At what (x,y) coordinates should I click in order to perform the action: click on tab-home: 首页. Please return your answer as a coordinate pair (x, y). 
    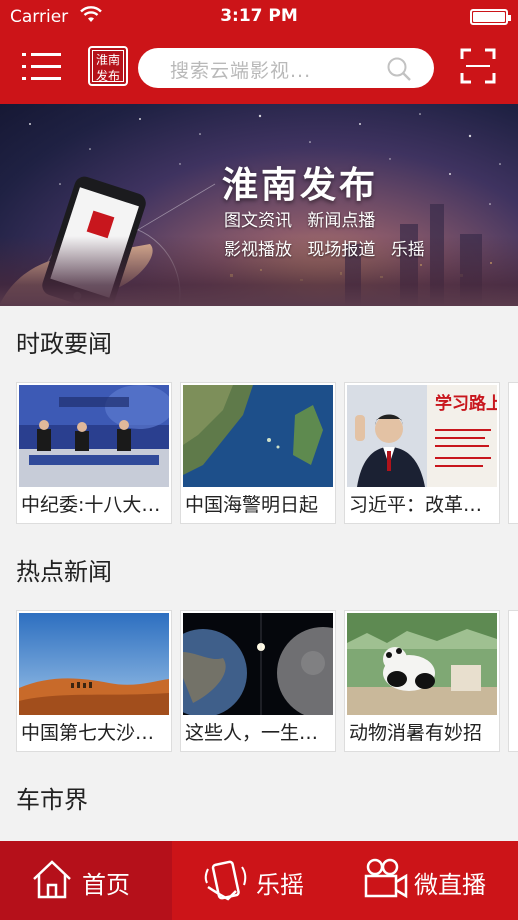
    Looking at the image, I should click on (86, 880).